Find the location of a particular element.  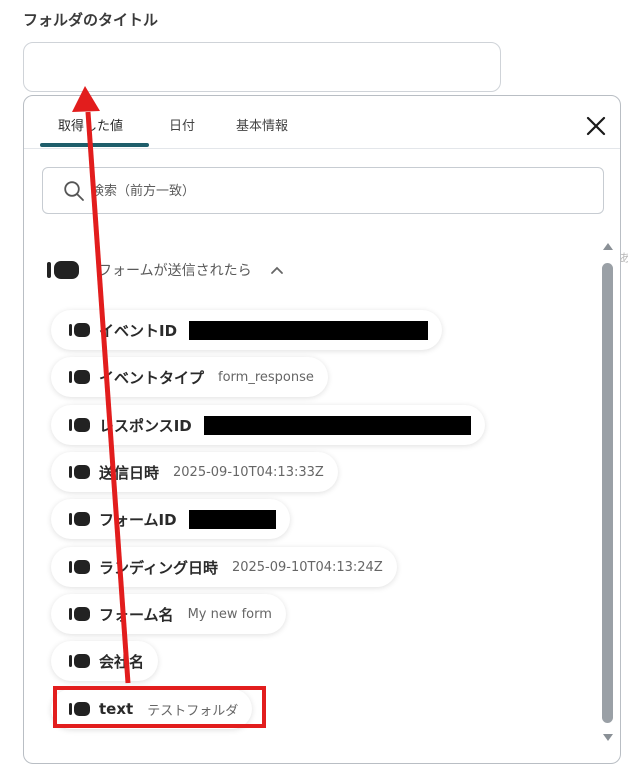

list-item: 会社名 is located at coordinates (105, 661).